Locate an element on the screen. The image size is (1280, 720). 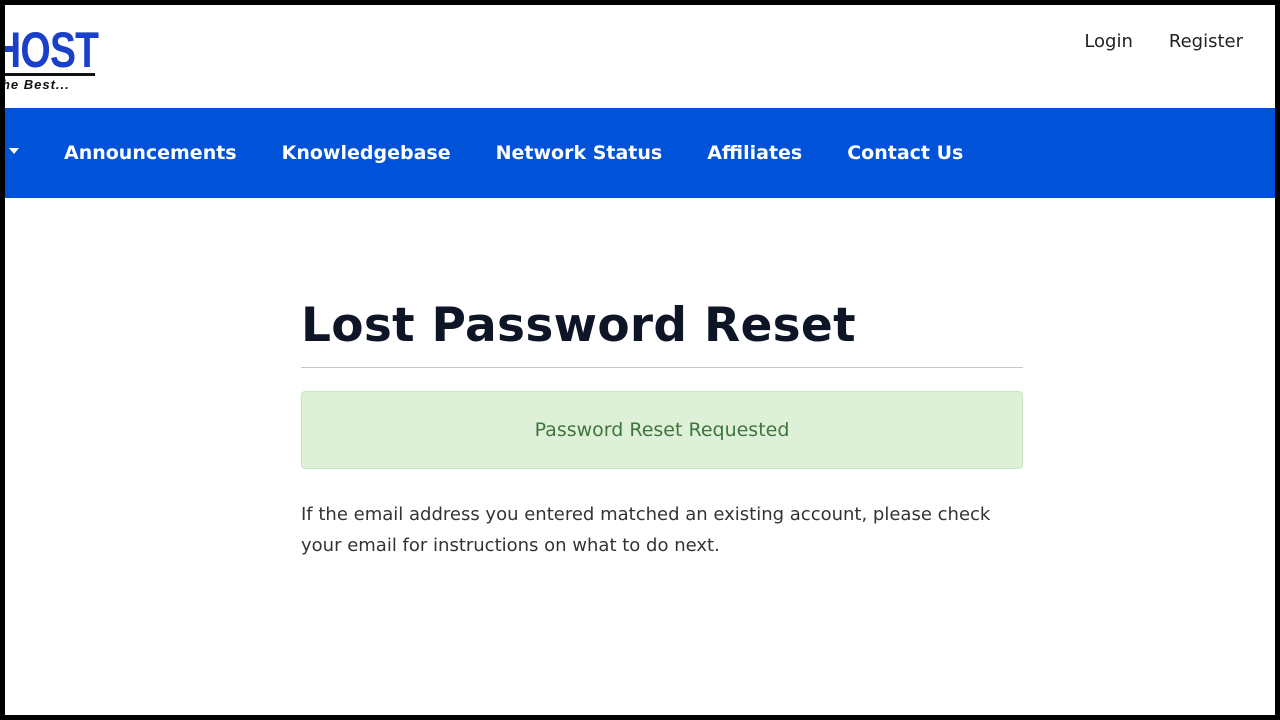
nav-item-affiliates: Affiliates is located at coordinates (754, 153).